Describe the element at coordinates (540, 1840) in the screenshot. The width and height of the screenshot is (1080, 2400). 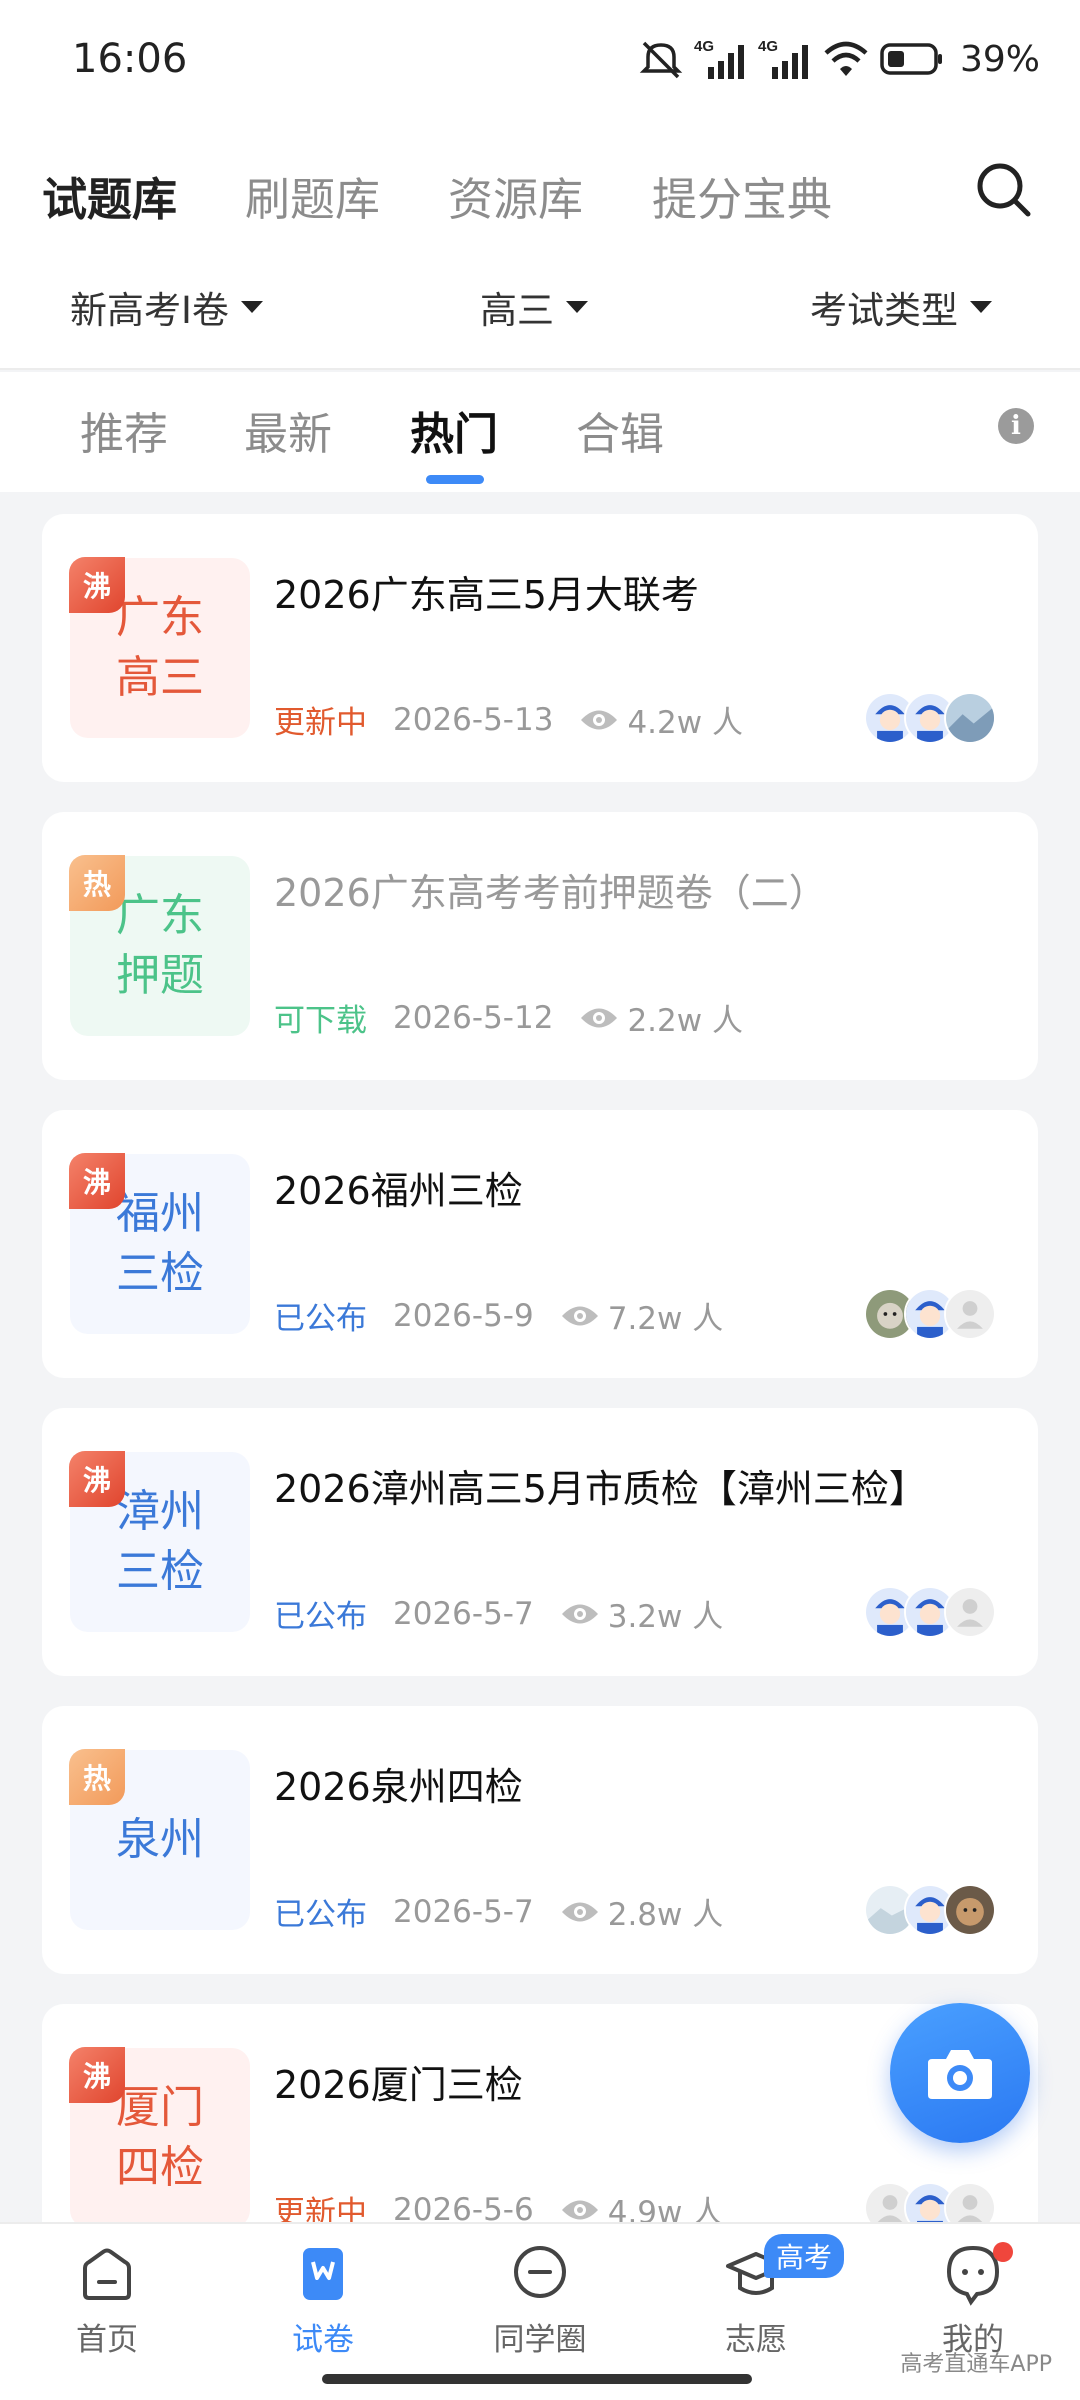
I see `exam-card: 热 泉州 2026泉州四检 已公布 2026-5-7 2.8w 人` at that location.